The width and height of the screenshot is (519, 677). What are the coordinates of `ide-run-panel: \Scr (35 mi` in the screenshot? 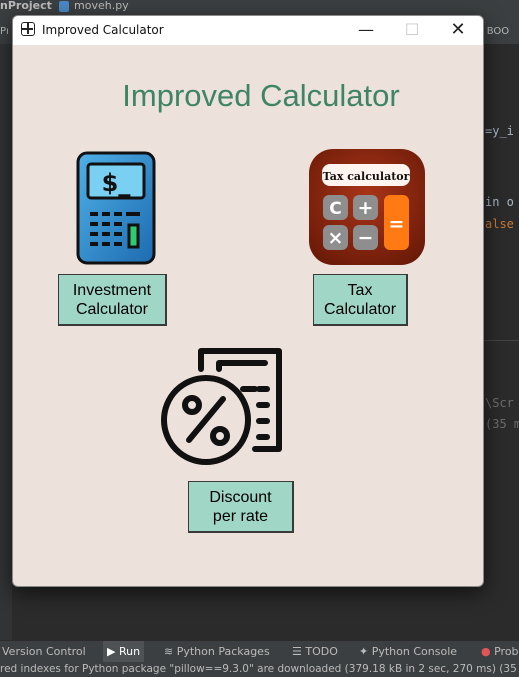 It's located at (500, 490).